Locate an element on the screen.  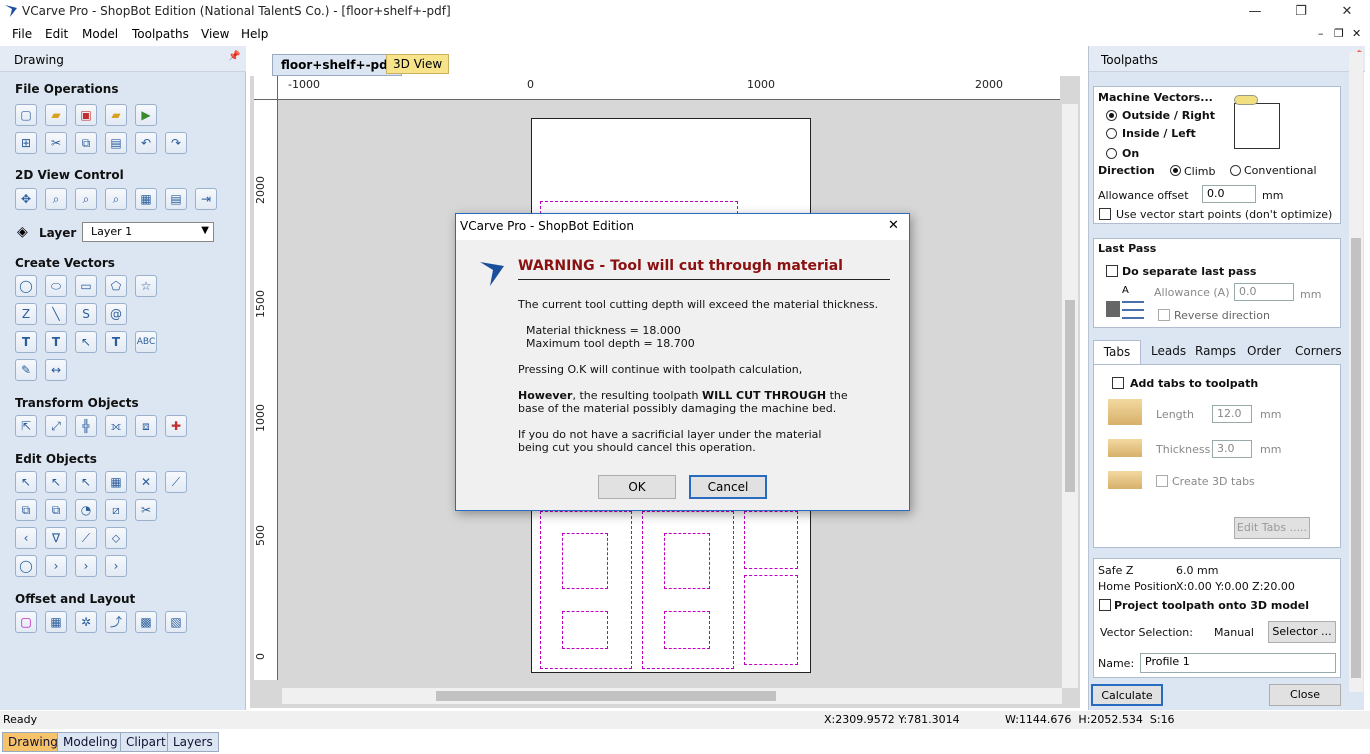
create-3d-tabs-checkbox is located at coordinates (1162, 481).